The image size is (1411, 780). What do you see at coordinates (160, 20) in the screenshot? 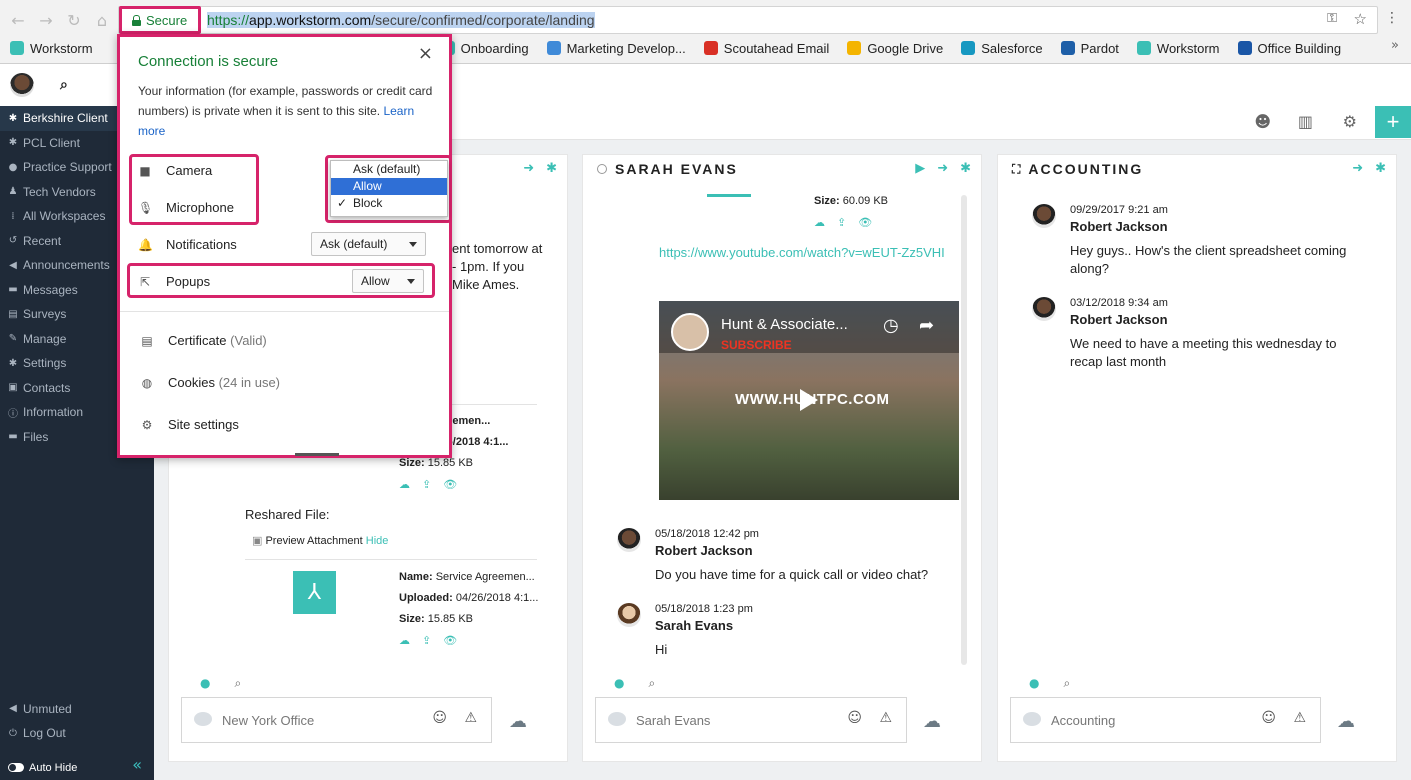
I see `secure-chip: Secure` at bounding box center [160, 20].